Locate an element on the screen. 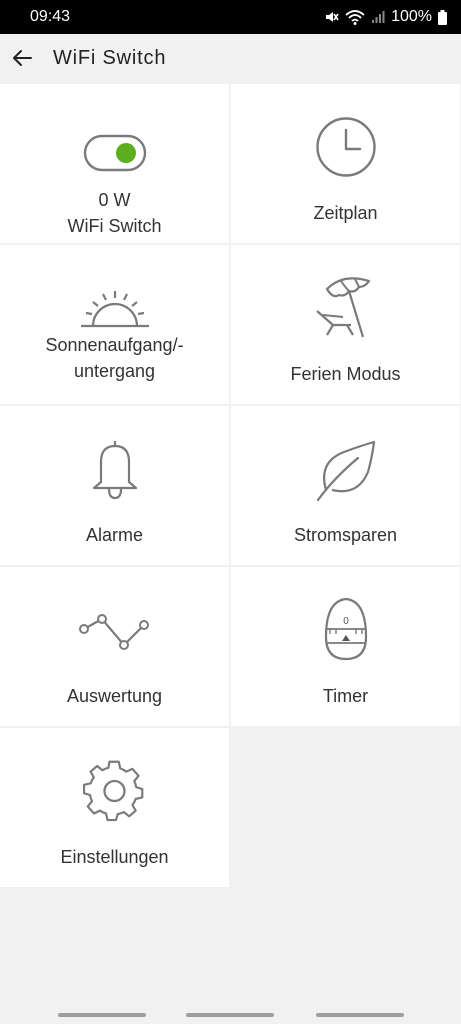 The height and width of the screenshot is (1024, 461). tile-energy-saving: Stromsparen is located at coordinates (345, 485).